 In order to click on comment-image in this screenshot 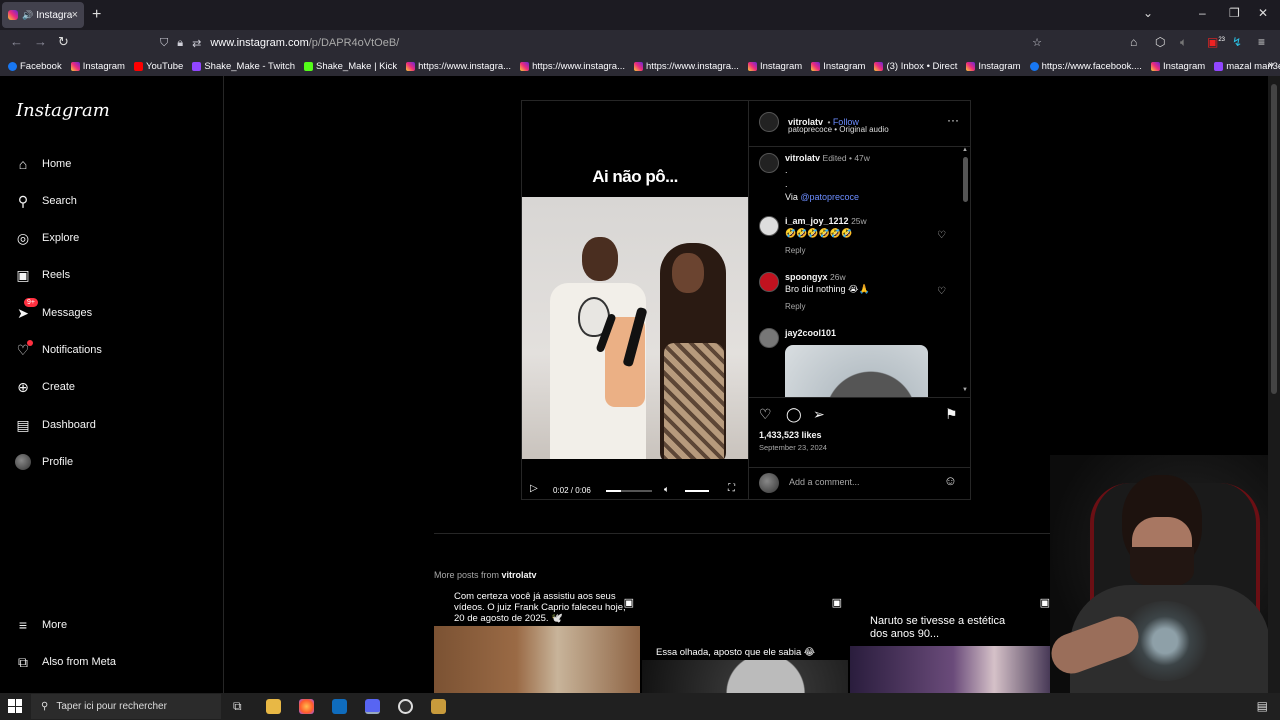, I will do `click(856, 371)`.